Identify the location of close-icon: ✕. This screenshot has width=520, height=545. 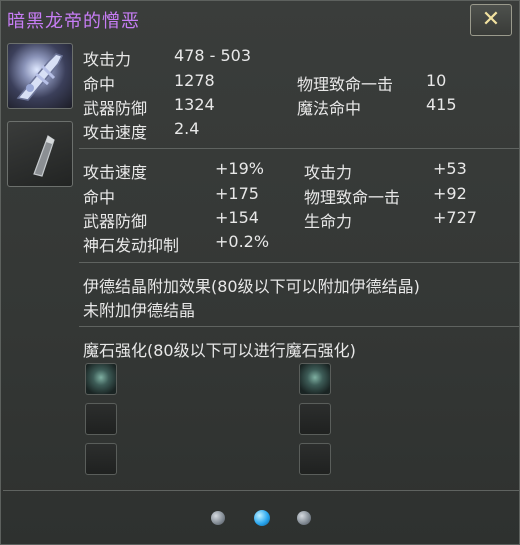
(491, 19).